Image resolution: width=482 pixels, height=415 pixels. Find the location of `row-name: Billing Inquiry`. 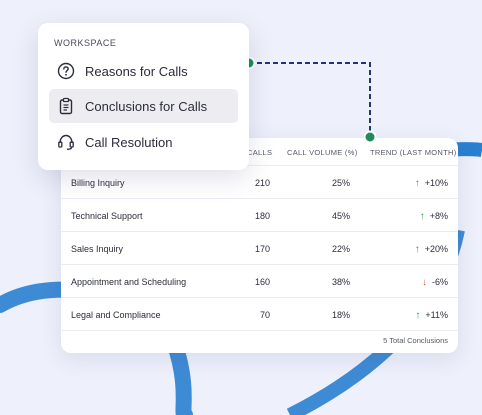

row-name: Billing Inquiry is located at coordinates (98, 183).